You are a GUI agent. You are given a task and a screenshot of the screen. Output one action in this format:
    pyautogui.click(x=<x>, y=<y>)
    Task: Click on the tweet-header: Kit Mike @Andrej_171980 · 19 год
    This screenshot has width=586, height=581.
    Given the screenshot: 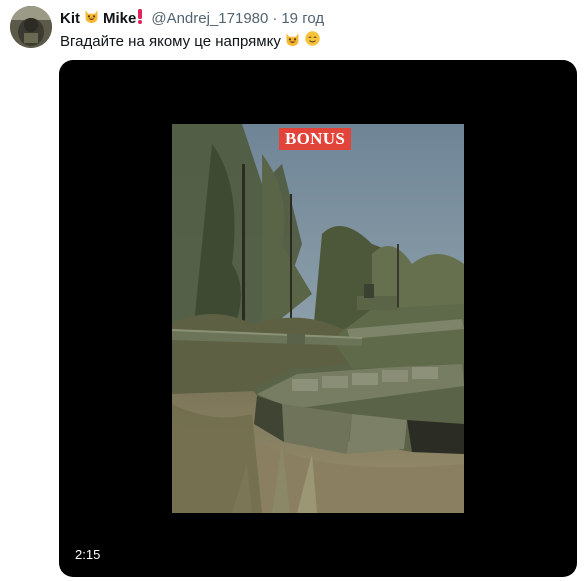 What is the action you would take?
    pyautogui.click(x=192, y=18)
    